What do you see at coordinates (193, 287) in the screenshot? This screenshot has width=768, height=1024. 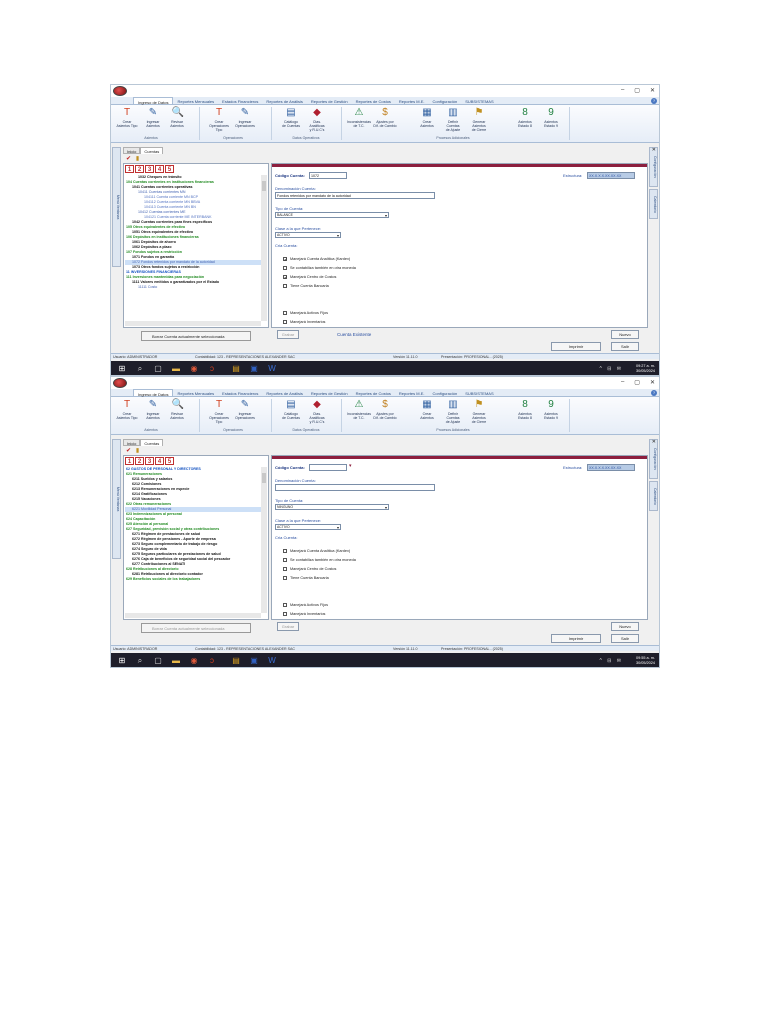 I see `tree-item: 11111 Costo` at bounding box center [193, 287].